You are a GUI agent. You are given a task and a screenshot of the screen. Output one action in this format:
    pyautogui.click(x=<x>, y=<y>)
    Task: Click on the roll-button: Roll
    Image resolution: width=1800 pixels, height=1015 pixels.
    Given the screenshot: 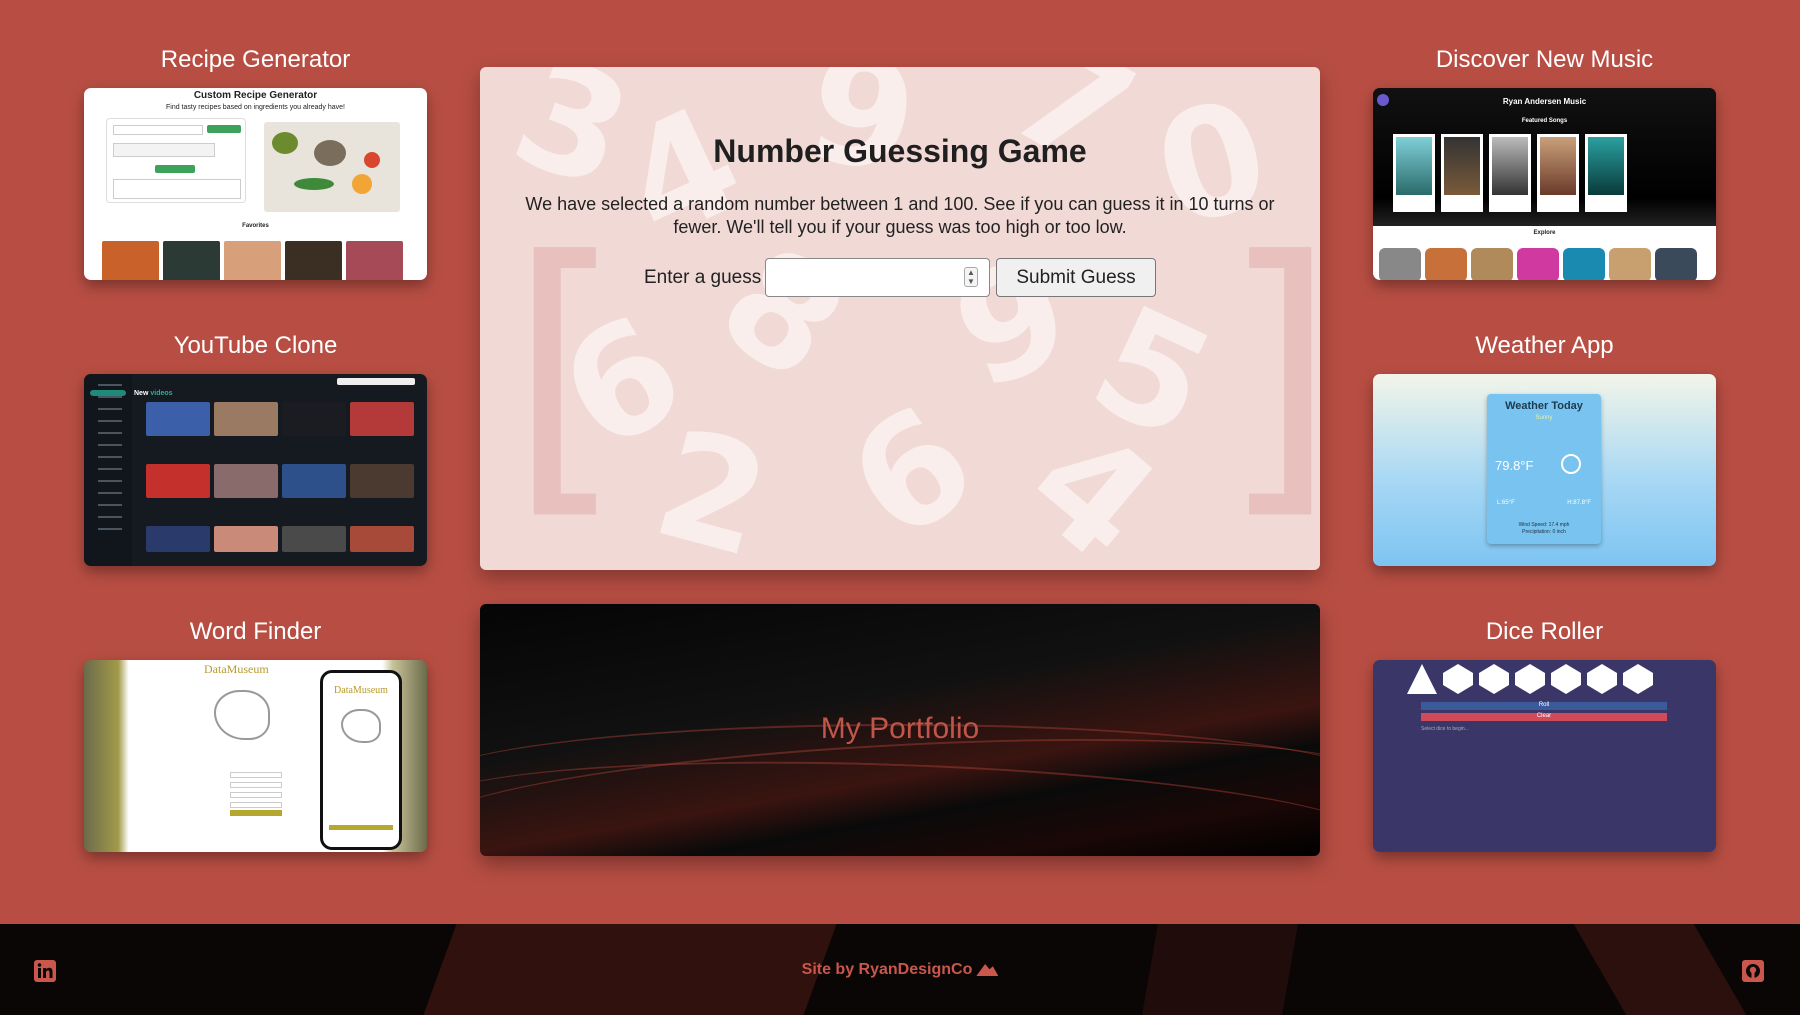 What is the action you would take?
    pyautogui.click(x=1544, y=706)
    